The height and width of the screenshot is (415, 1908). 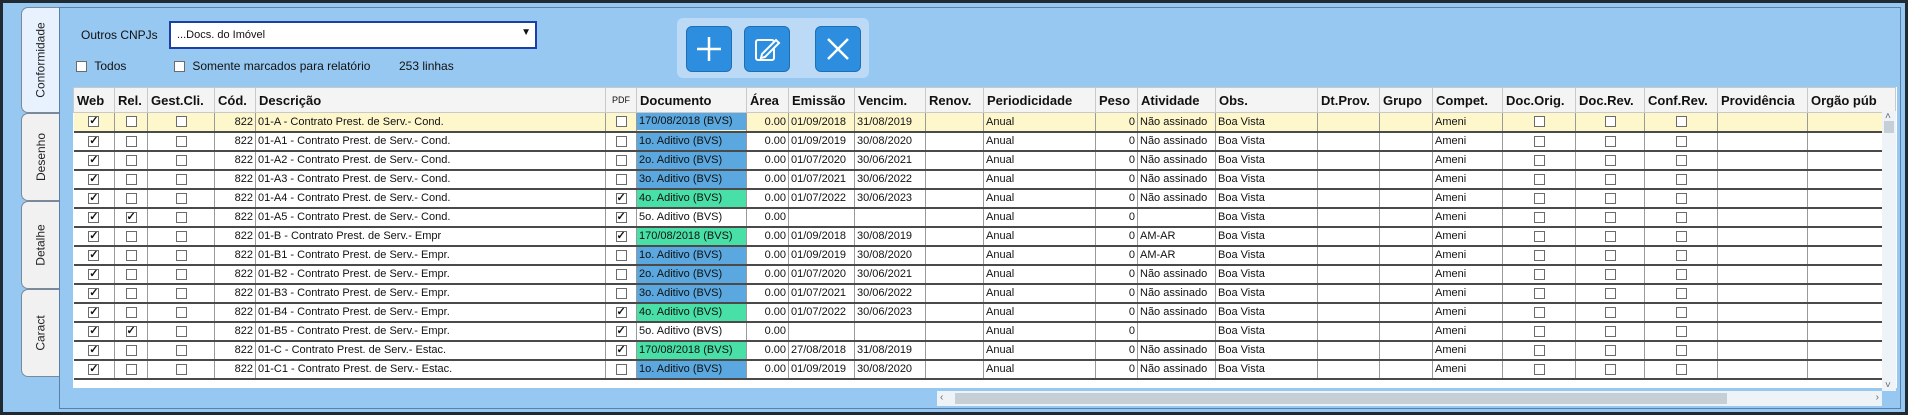 I want to click on documento-cell: 3o. Aditivo (BVS), so click(x=691, y=293).